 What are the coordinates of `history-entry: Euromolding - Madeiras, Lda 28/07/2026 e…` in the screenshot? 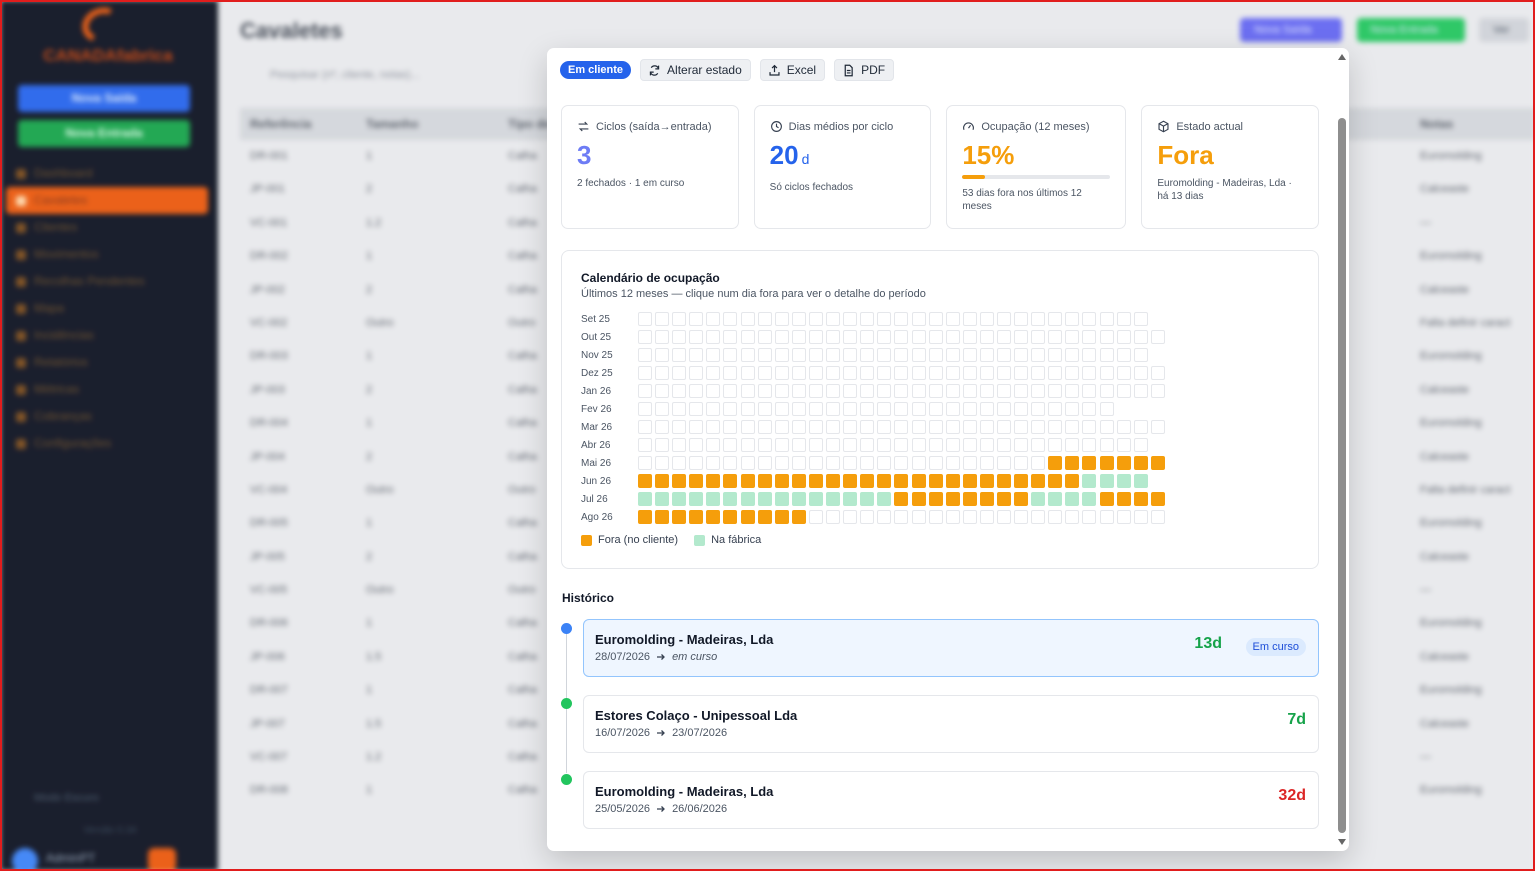 It's located at (951, 648).